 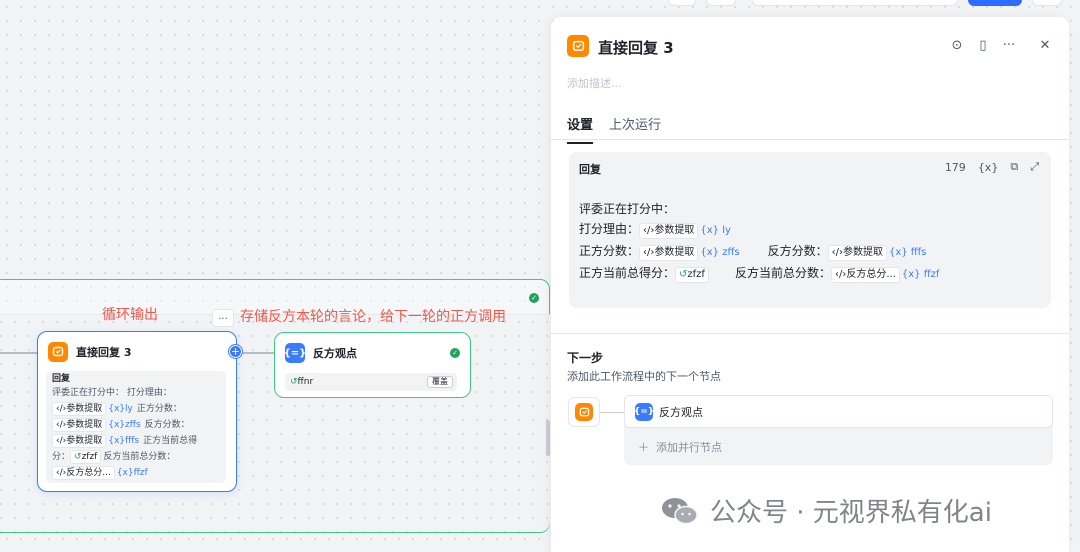 I want to click on copy-icon: ⧉, so click(x=1014, y=167).